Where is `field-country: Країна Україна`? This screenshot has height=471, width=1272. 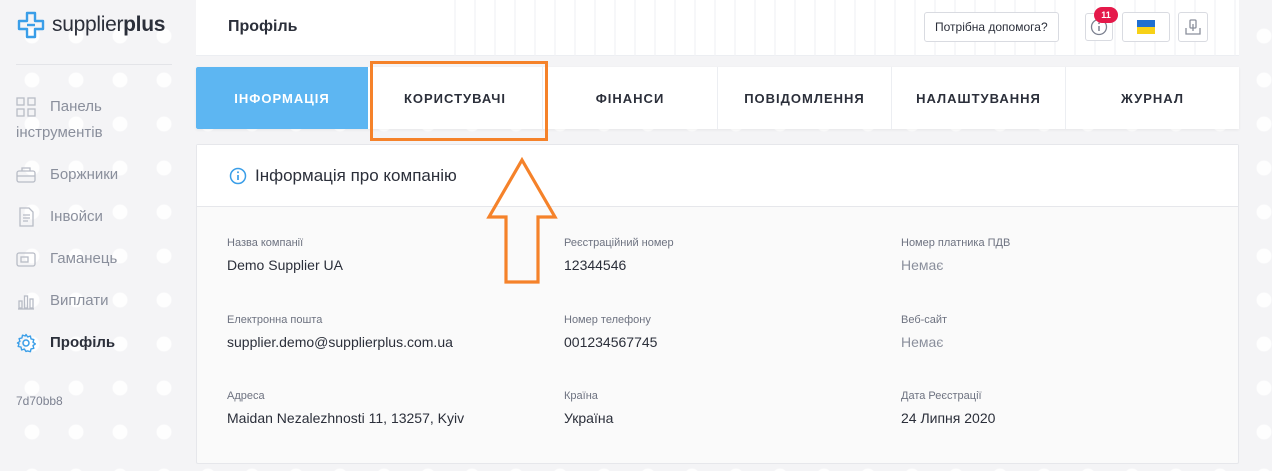
field-country: Країна Україна is located at coordinates (724, 408).